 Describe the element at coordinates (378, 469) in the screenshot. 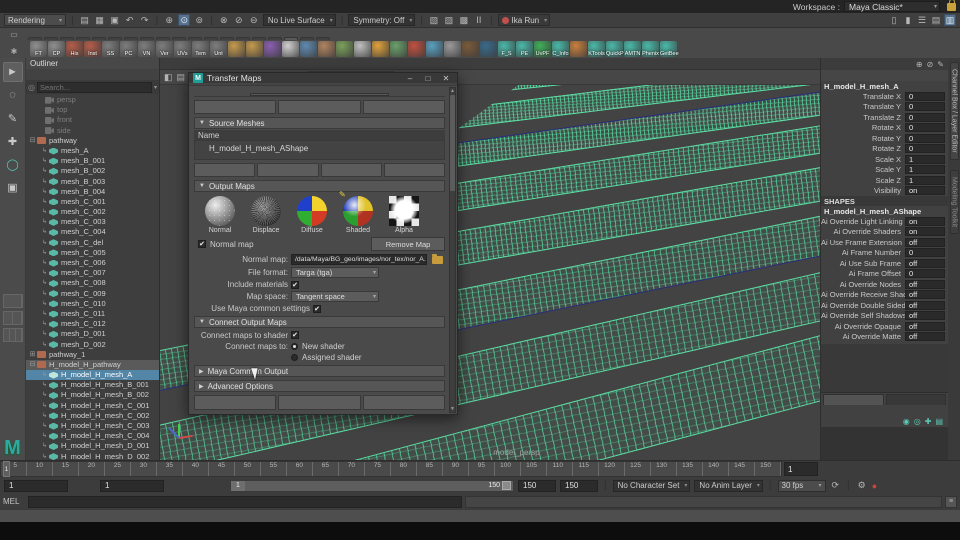

I see `timeline-tick: 75` at that location.